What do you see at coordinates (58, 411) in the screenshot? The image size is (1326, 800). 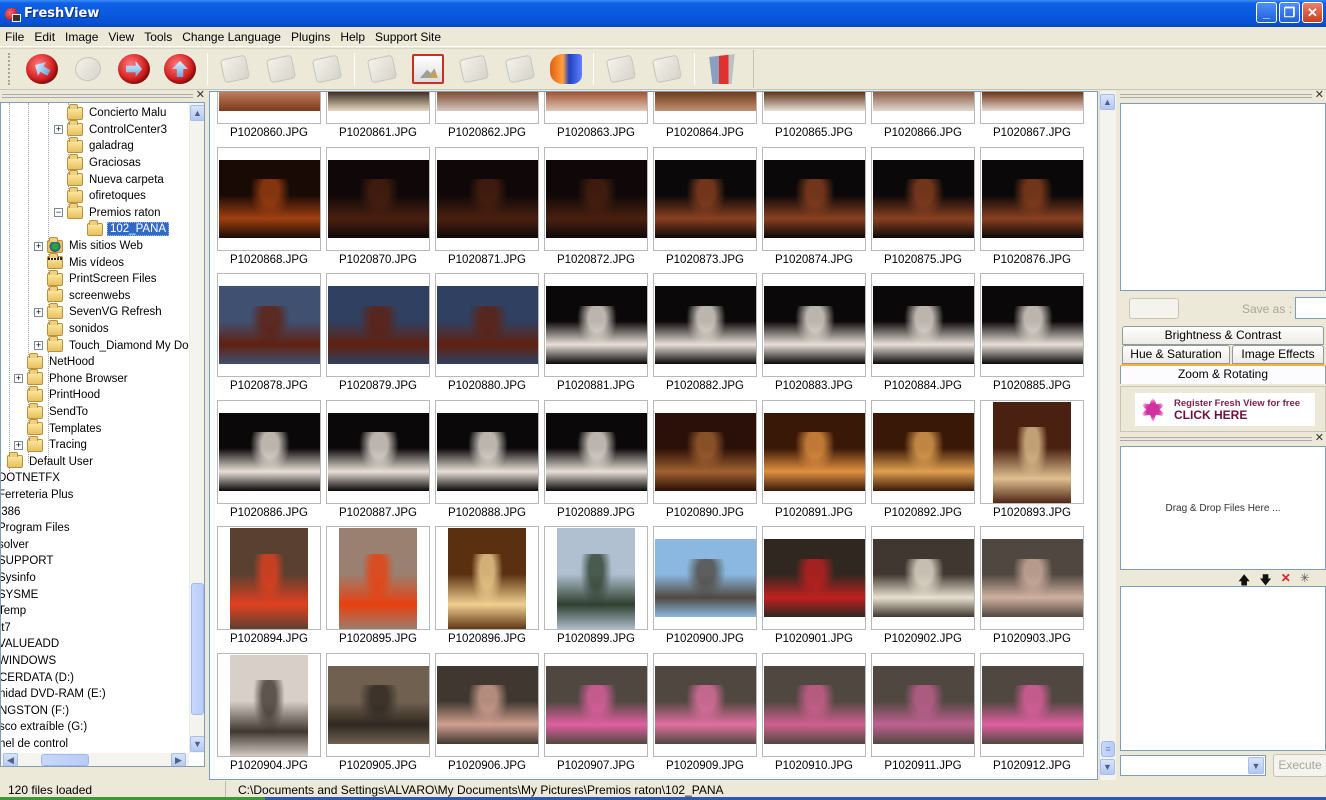 I see `tree-item: SendTo` at bounding box center [58, 411].